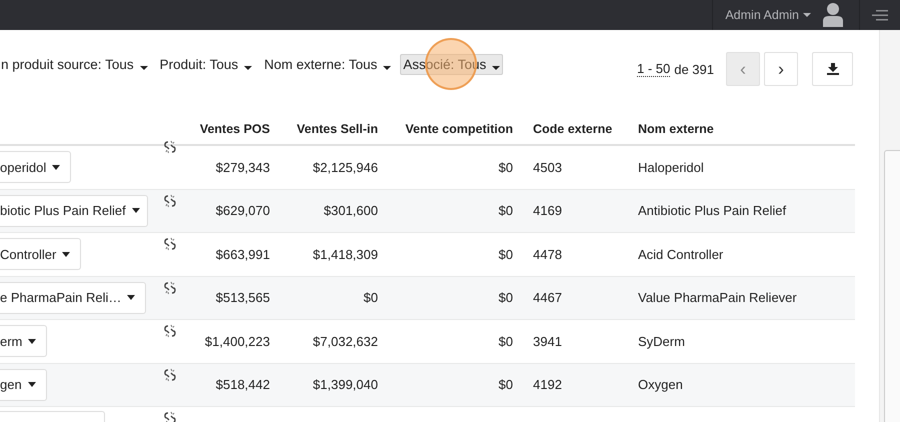 Image resolution: width=900 pixels, height=422 pixels. Describe the element at coordinates (661, 384) in the screenshot. I see `table-cell-text: Oxygen` at that location.